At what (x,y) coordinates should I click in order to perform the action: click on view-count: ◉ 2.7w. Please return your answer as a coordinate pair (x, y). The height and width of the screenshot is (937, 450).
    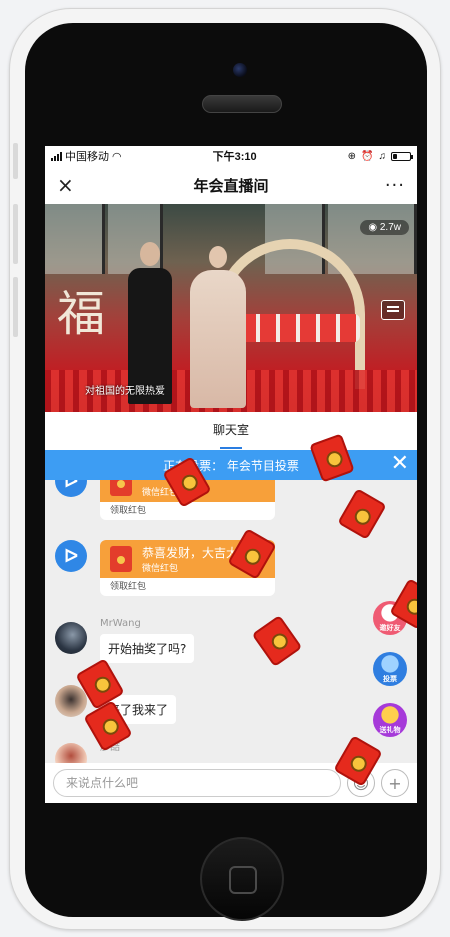
    Looking at the image, I should click on (384, 227).